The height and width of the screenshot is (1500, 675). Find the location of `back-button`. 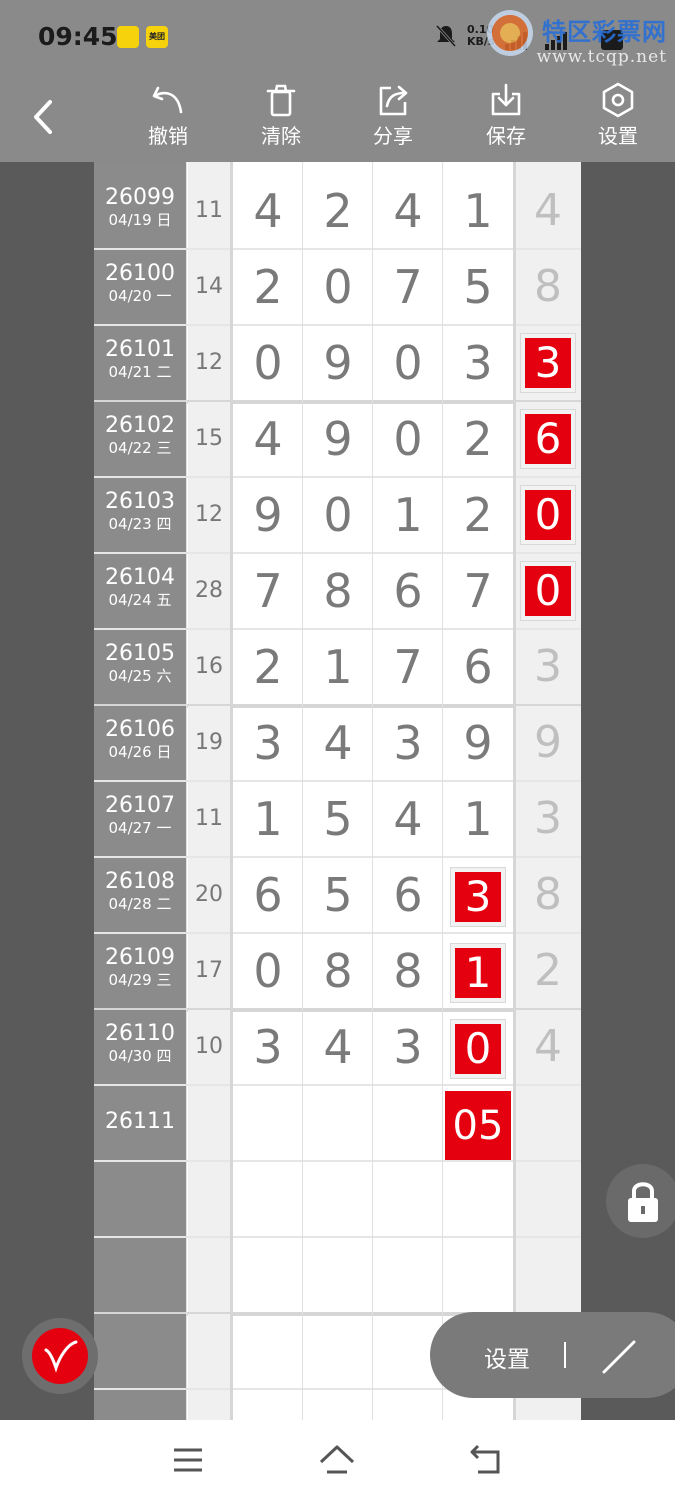

back-button is located at coordinates (46, 117).